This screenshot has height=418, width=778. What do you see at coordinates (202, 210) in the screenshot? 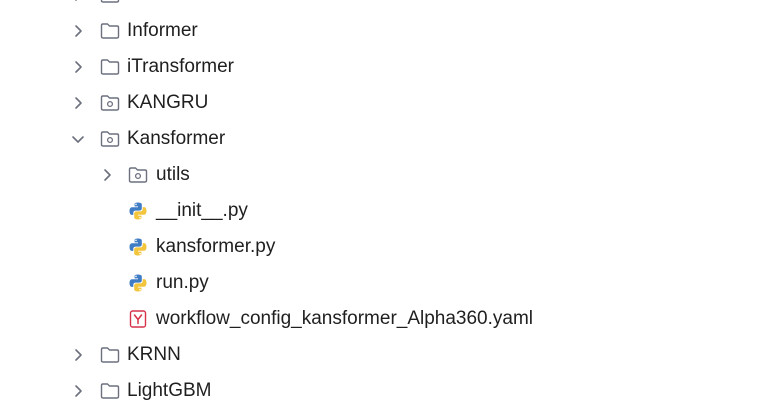
I see `tree-row-label: __init__.py` at bounding box center [202, 210].